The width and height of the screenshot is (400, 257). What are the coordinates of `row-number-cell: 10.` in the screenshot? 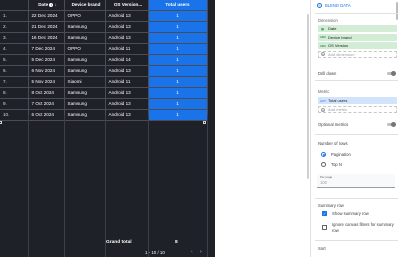 It's located at (14, 115).